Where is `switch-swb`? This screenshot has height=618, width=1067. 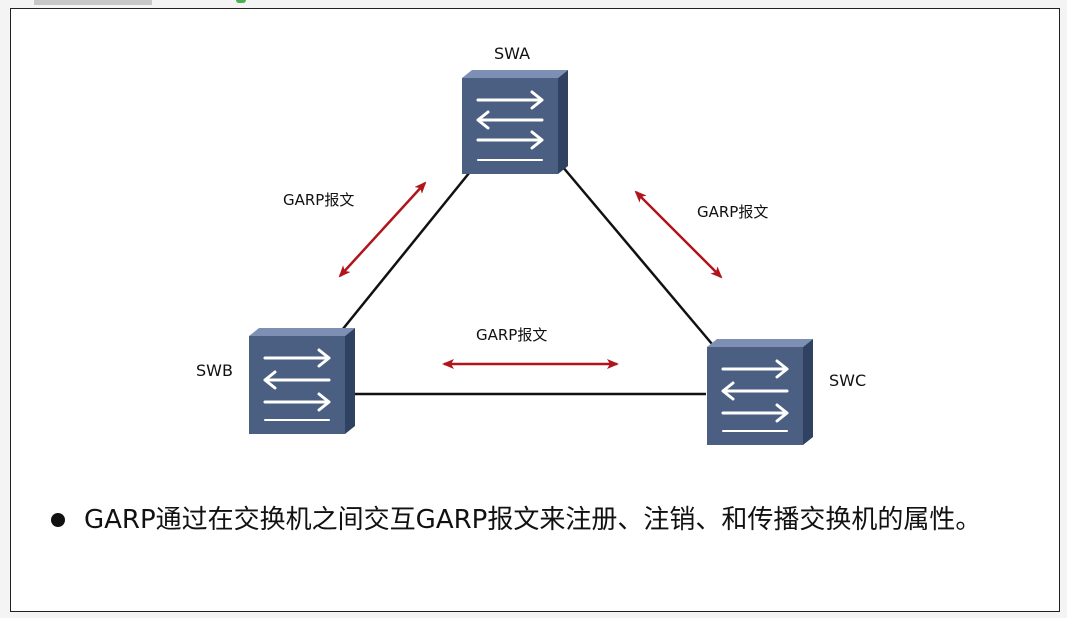 switch-swb is located at coordinates (302, 381).